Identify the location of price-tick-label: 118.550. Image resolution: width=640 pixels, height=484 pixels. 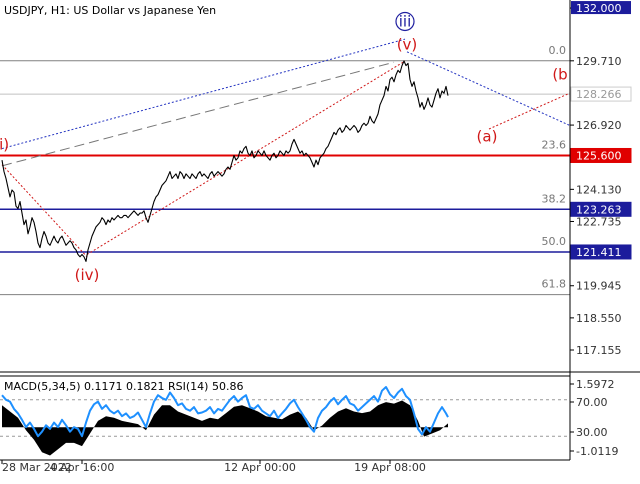
(599, 318).